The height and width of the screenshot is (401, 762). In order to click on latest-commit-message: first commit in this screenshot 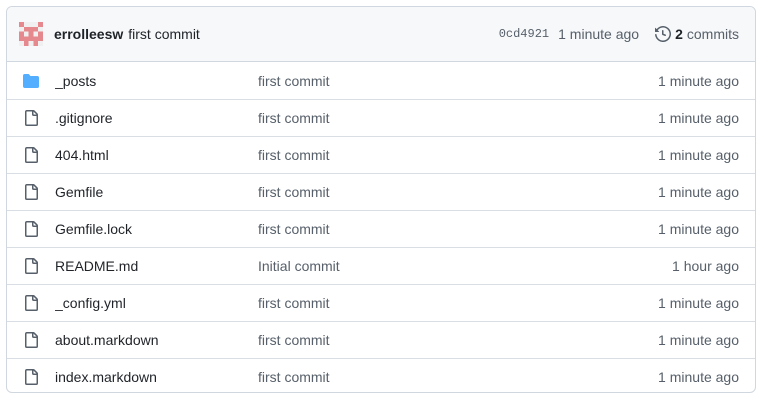, I will do `click(164, 34)`.